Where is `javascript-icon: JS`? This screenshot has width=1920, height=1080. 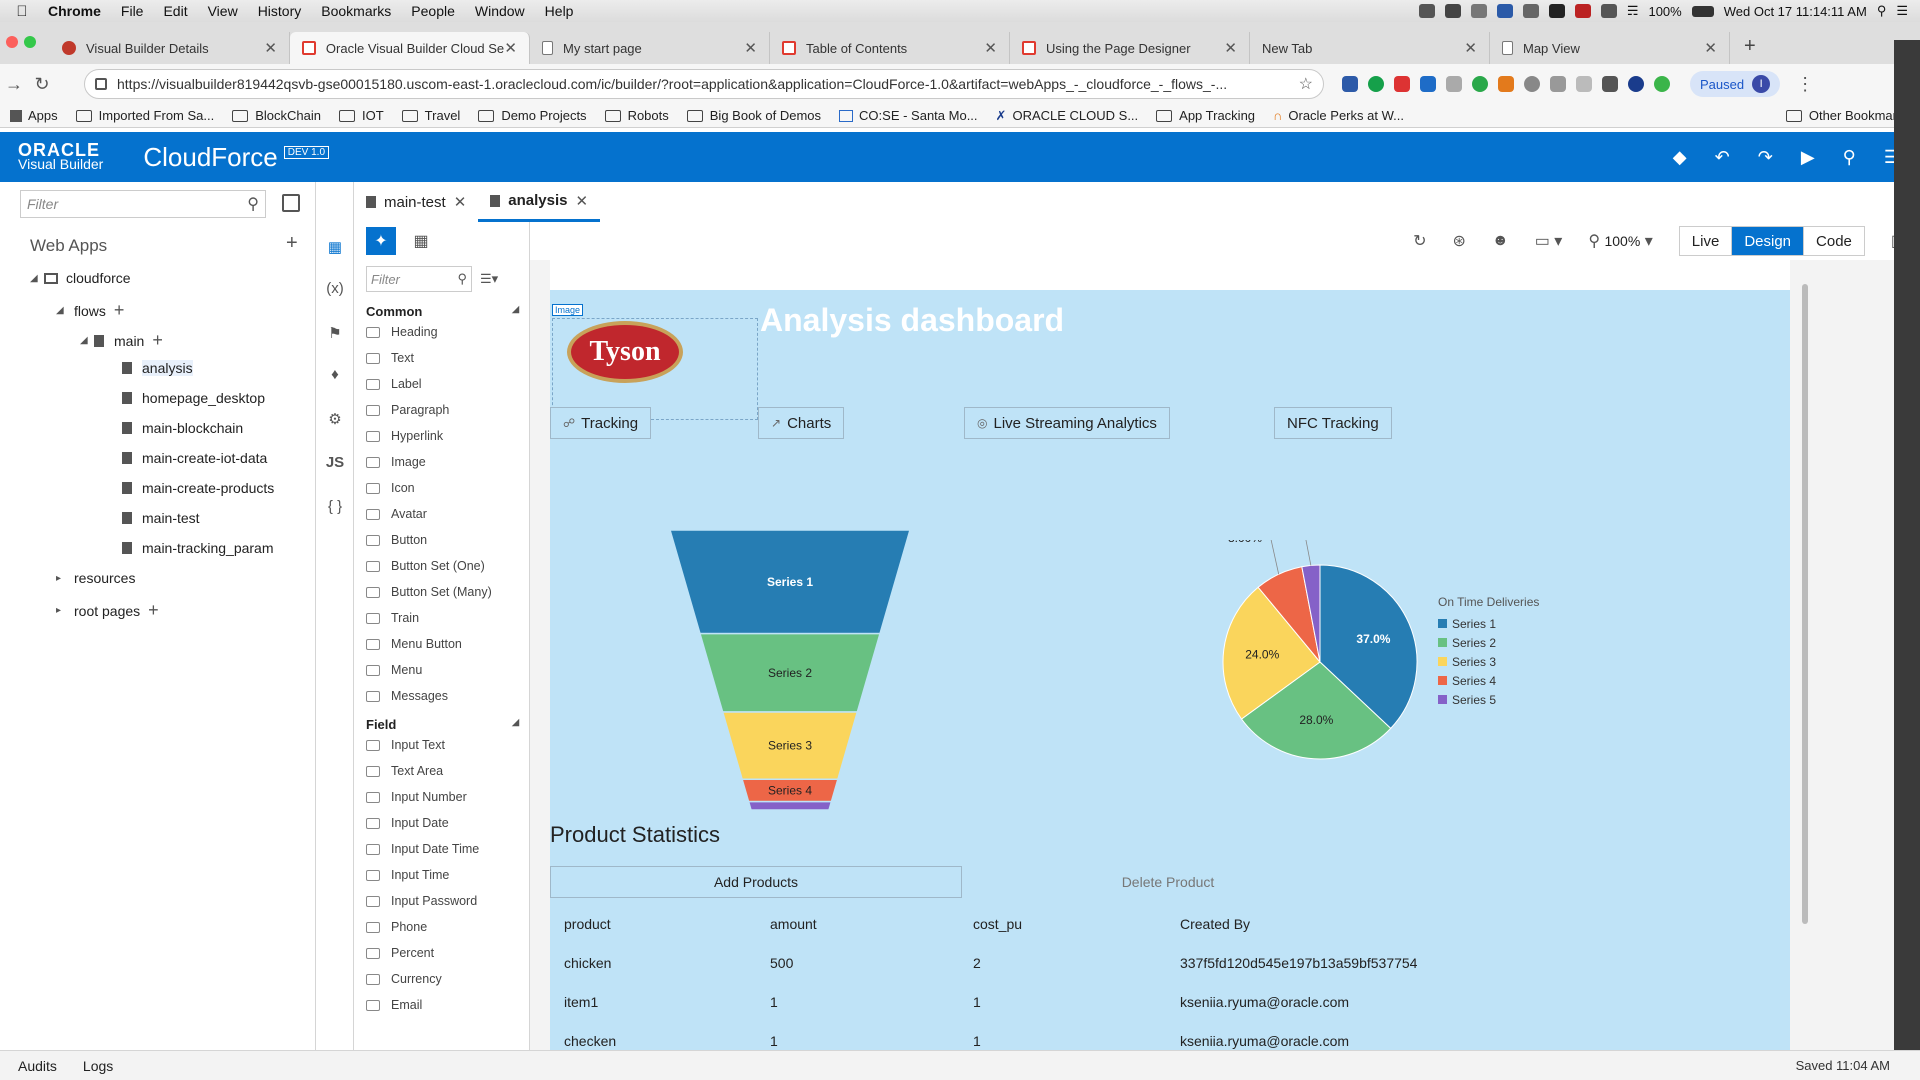
javascript-icon: JS is located at coordinates (335, 462).